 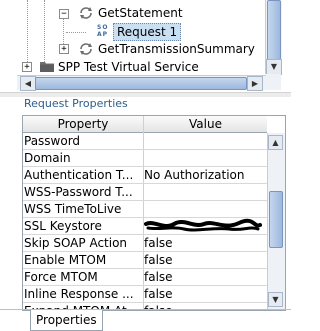 What do you see at coordinates (66, 320) in the screenshot?
I see `tab-properties: Properties` at bounding box center [66, 320].